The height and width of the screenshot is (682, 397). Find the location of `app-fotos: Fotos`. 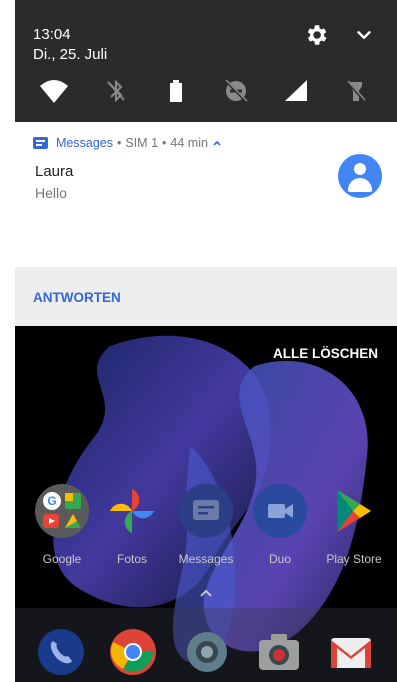

app-fotos: Fotos is located at coordinates (132, 525).